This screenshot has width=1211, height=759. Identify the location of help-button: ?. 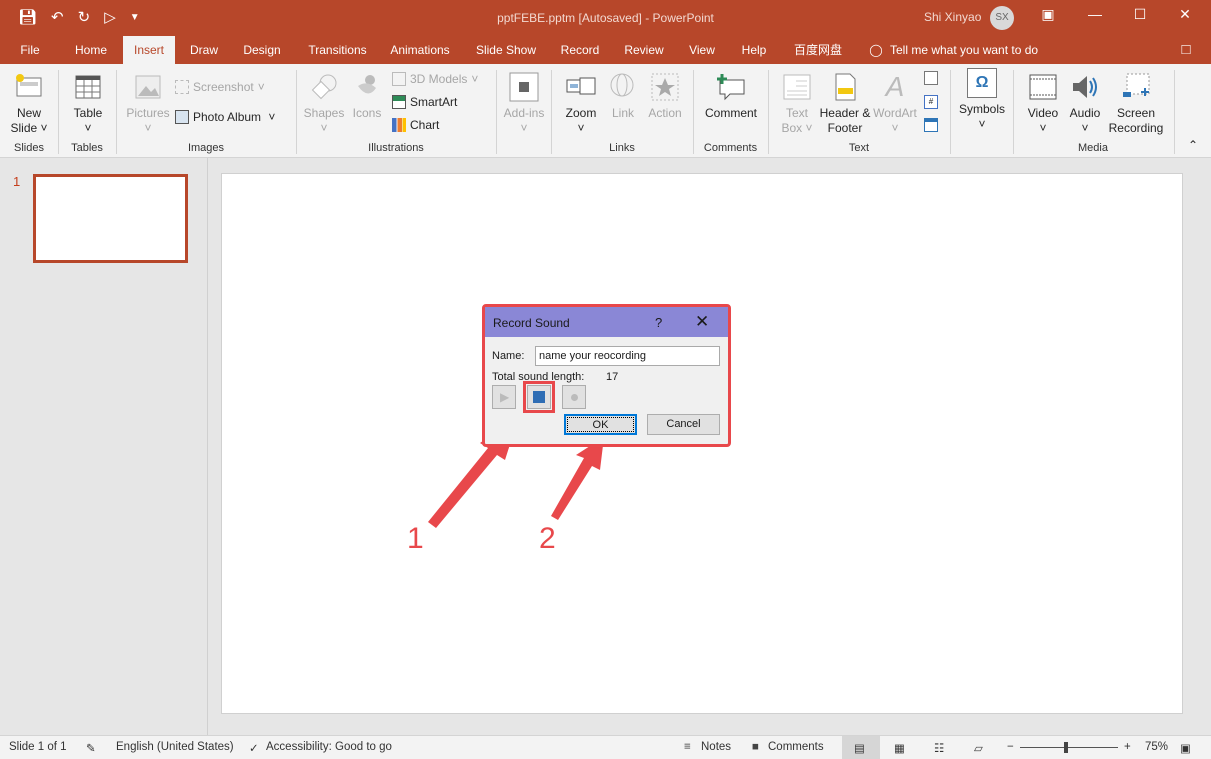
(658, 322).